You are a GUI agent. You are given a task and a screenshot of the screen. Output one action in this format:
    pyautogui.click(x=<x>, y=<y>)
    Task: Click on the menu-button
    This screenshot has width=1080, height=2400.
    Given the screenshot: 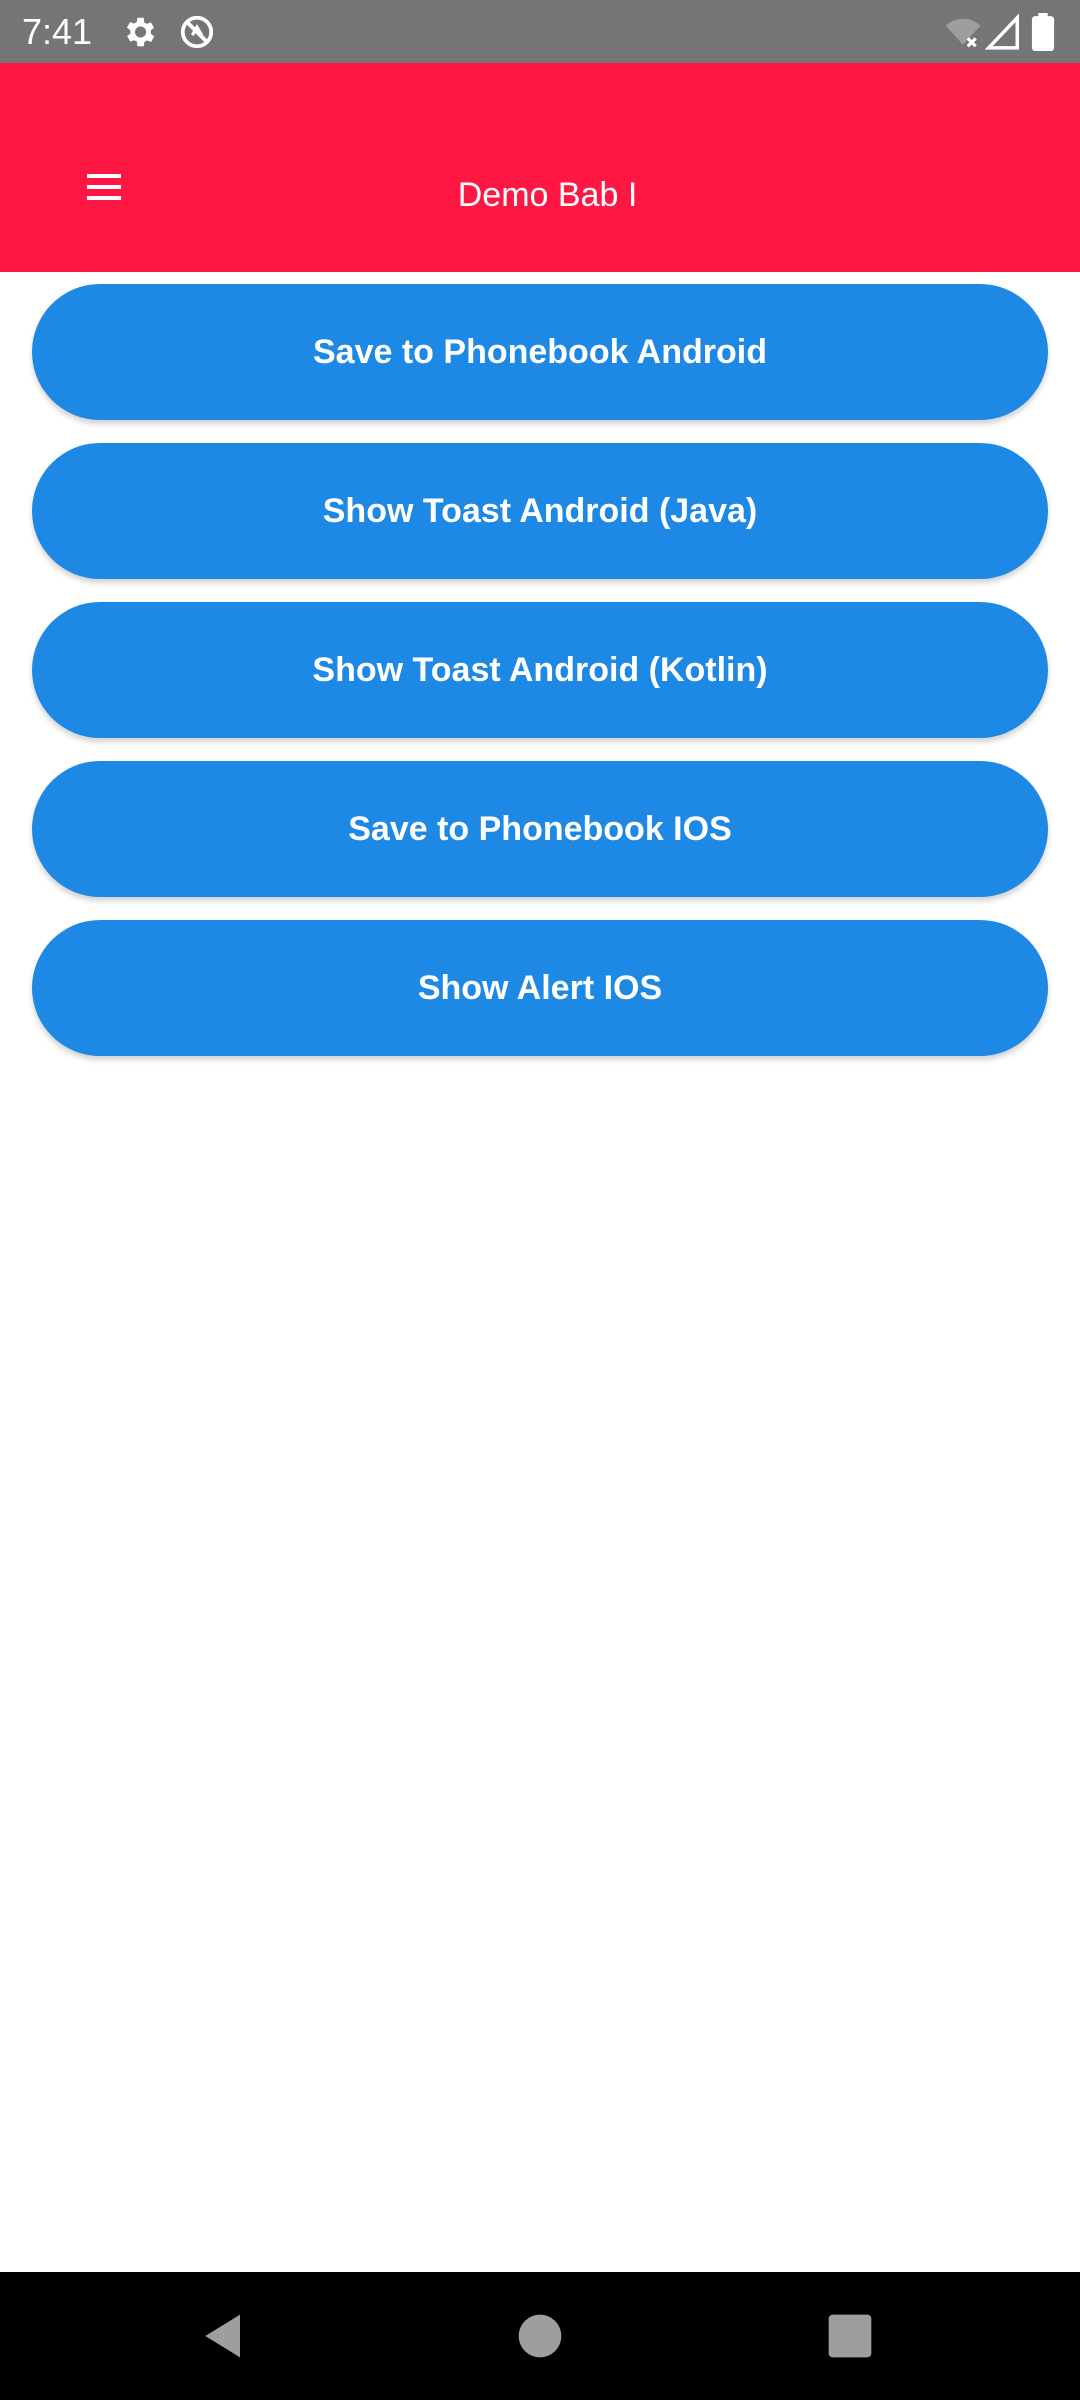 What is the action you would take?
    pyautogui.click(x=104, y=187)
    